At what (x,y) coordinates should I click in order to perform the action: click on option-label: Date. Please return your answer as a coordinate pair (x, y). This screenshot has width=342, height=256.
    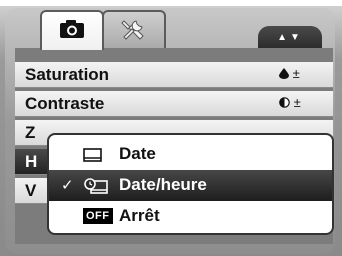
    Looking at the image, I should click on (137, 153).